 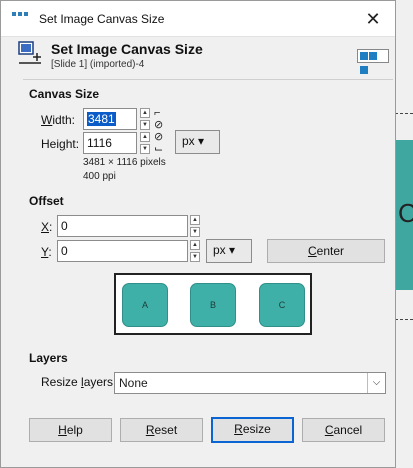 I want to click on header-separator, so click(x=208, y=79).